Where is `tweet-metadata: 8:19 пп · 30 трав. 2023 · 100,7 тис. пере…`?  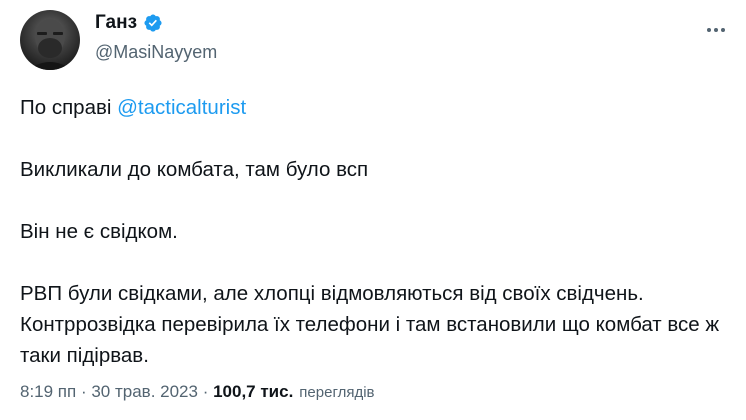
tweet-metadata: 8:19 пп · 30 трав. 2023 · 100,7 тис. пере… is located at coordinates (197, 392).